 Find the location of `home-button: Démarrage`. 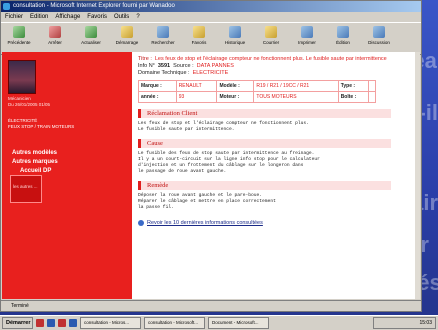

home-button: Démarrage is located at coordinates (127, 35).